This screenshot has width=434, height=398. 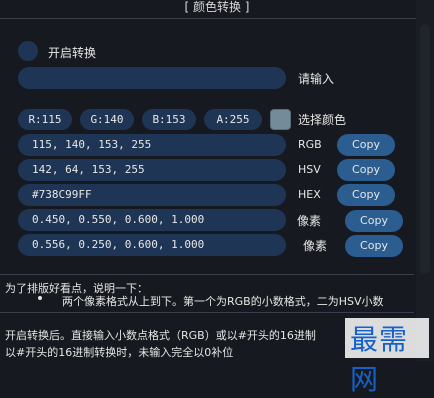 What do you see at coordinates (169, 119) in the screenshot?
I see `b-field: B:153` at bounding box center [169, 119].